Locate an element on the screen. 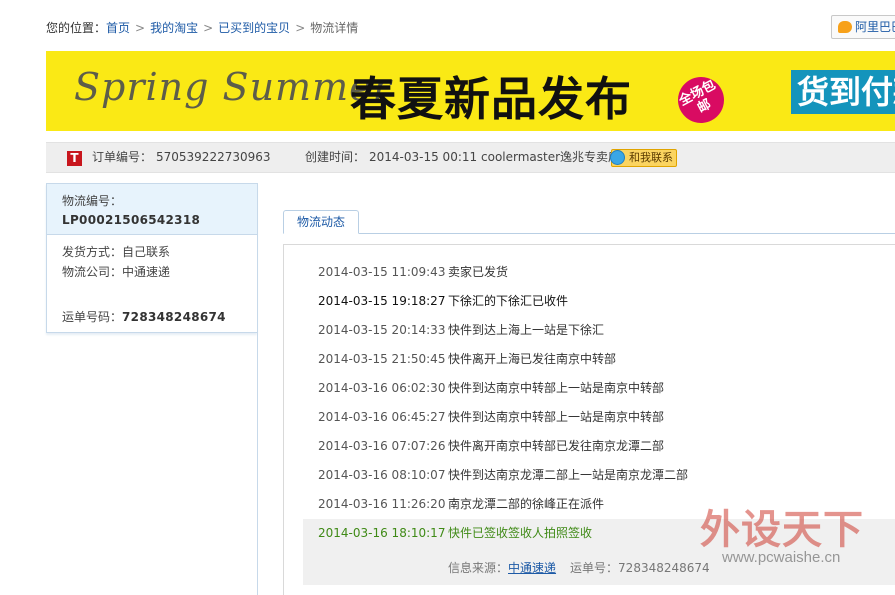  timeline-time: 2014-03-15 21:50:45 is located at coordinates (382, 359).